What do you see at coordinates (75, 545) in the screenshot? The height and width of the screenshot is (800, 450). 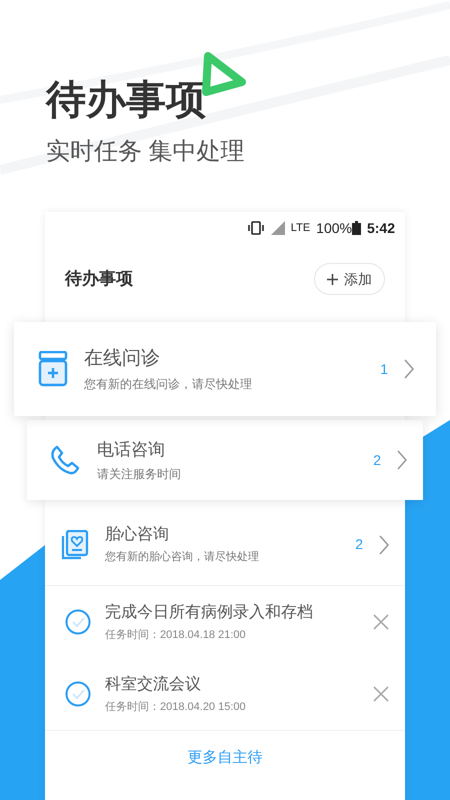 I see `heart-card-icon` at bounding box center [75, 545].